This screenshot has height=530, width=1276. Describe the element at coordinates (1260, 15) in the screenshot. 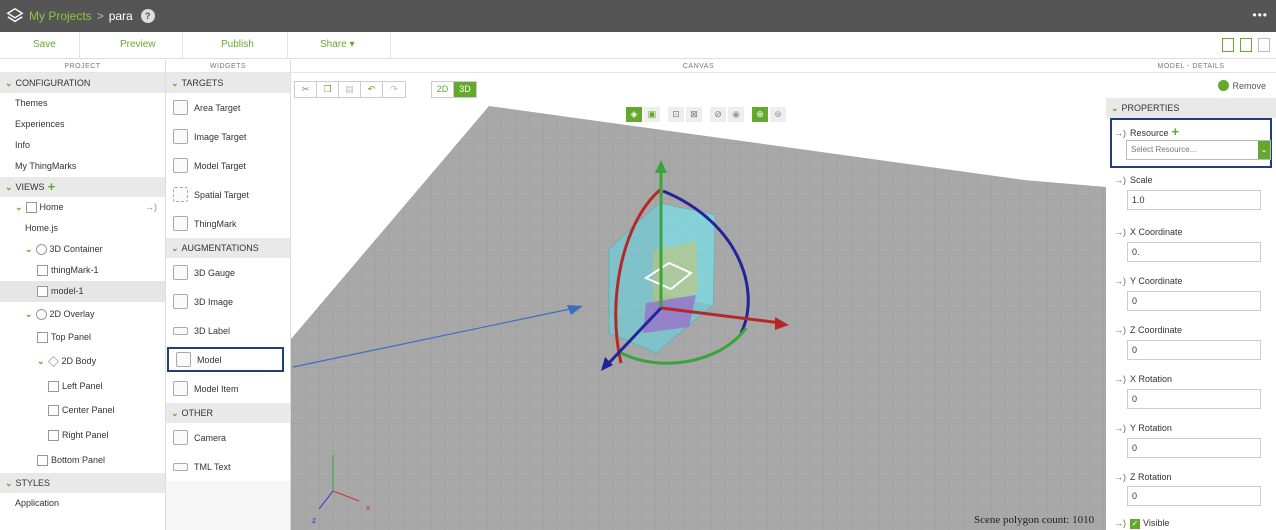

I see `more-options-icon: •••` at that location.